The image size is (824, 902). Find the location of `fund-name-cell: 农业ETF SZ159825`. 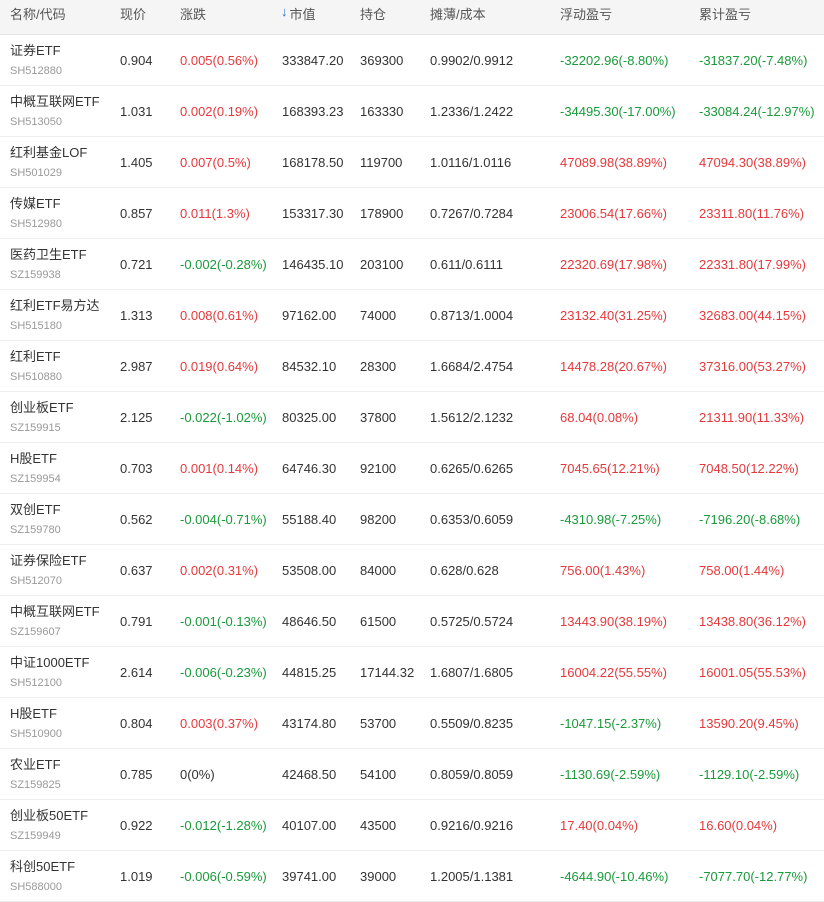

fund-name-cell: 农业ETF SZ159825 is located at coordinates (62, 774).